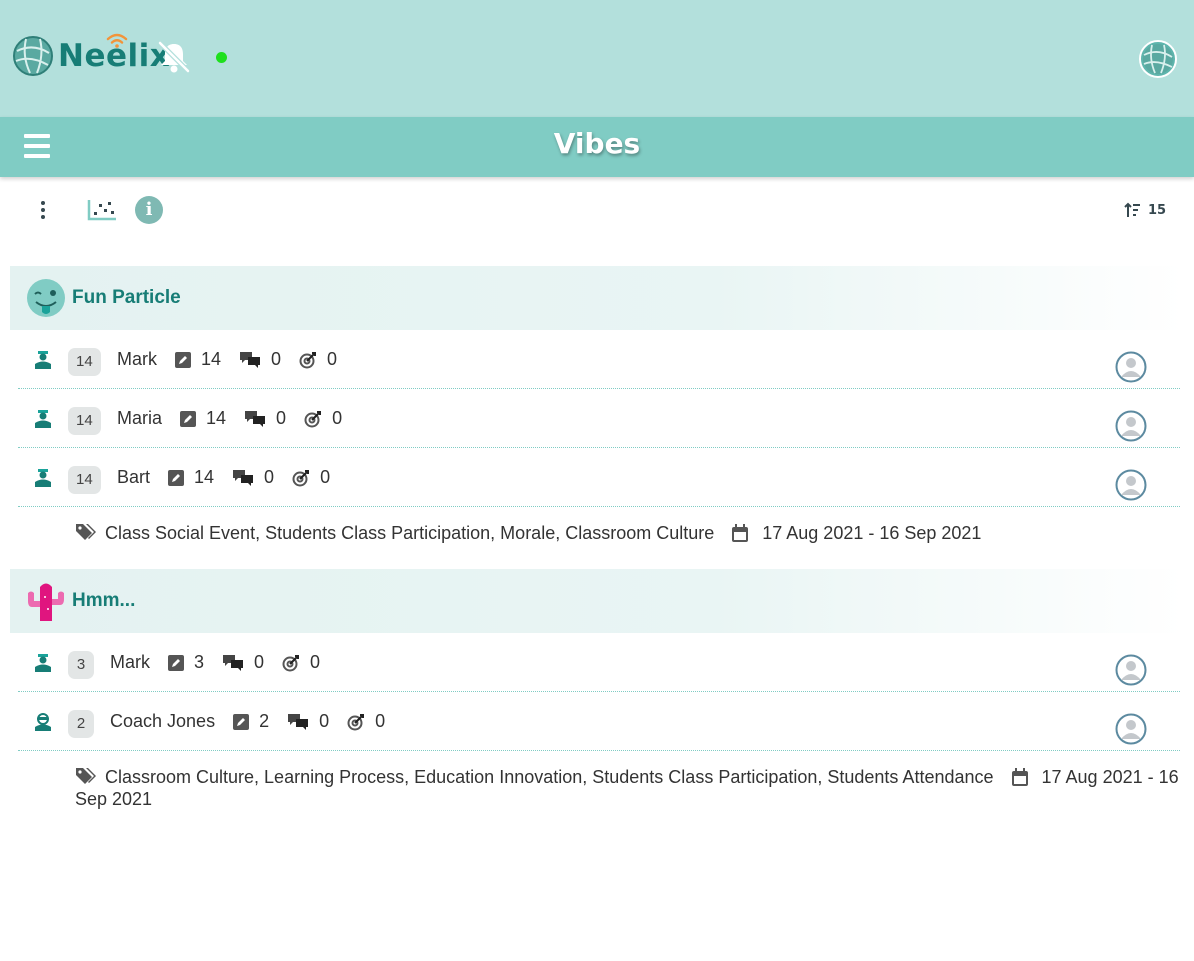 This screenshot has height=961, width=1194. What do you see at coordinates (872, 533) in the screenshot?
I see `group-date-range: 17 Aug 2021 - 16 Sep 2021` at bounding box center [872, 533].